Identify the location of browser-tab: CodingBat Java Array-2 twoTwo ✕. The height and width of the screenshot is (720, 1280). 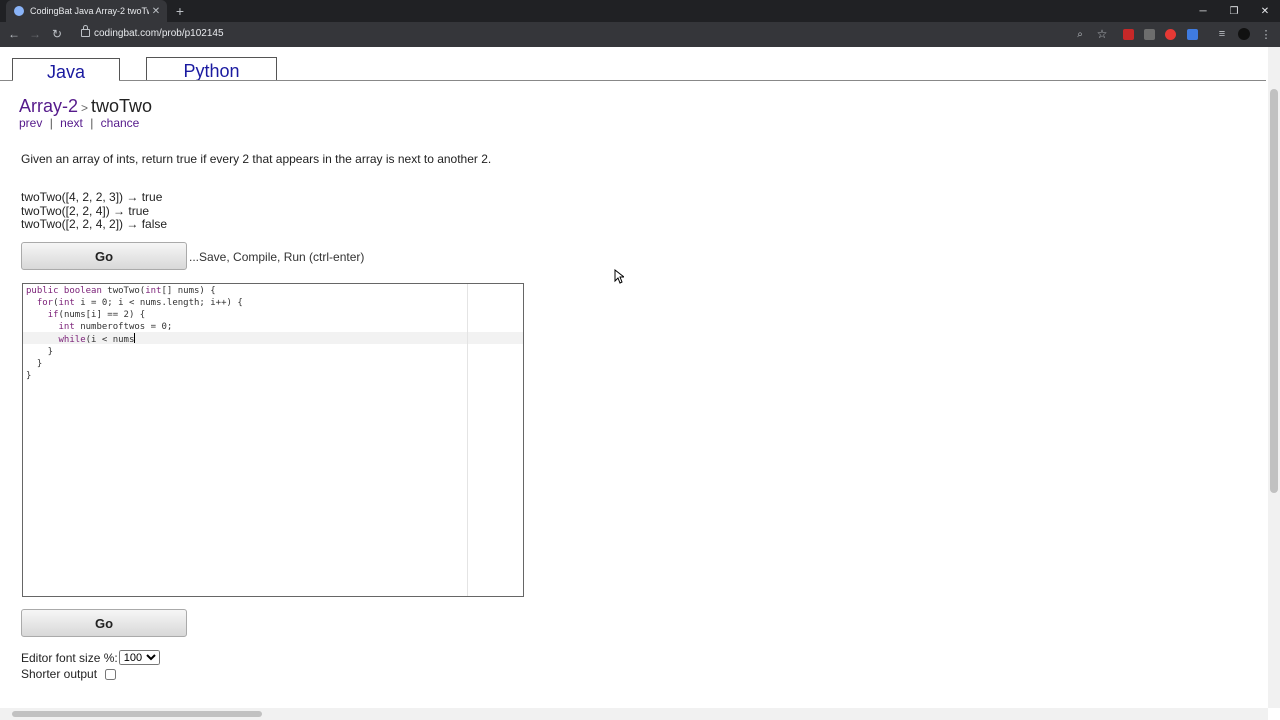
(86, 11).